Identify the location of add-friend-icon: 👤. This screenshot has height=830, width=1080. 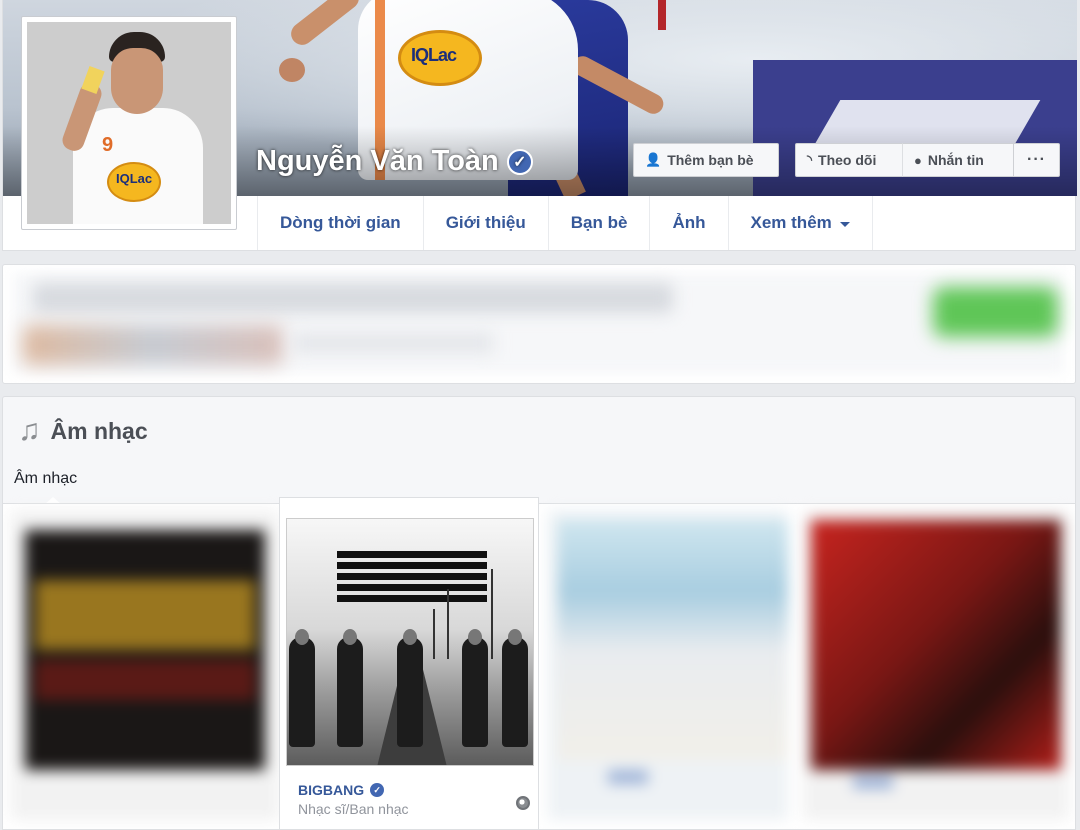
(653, 159).